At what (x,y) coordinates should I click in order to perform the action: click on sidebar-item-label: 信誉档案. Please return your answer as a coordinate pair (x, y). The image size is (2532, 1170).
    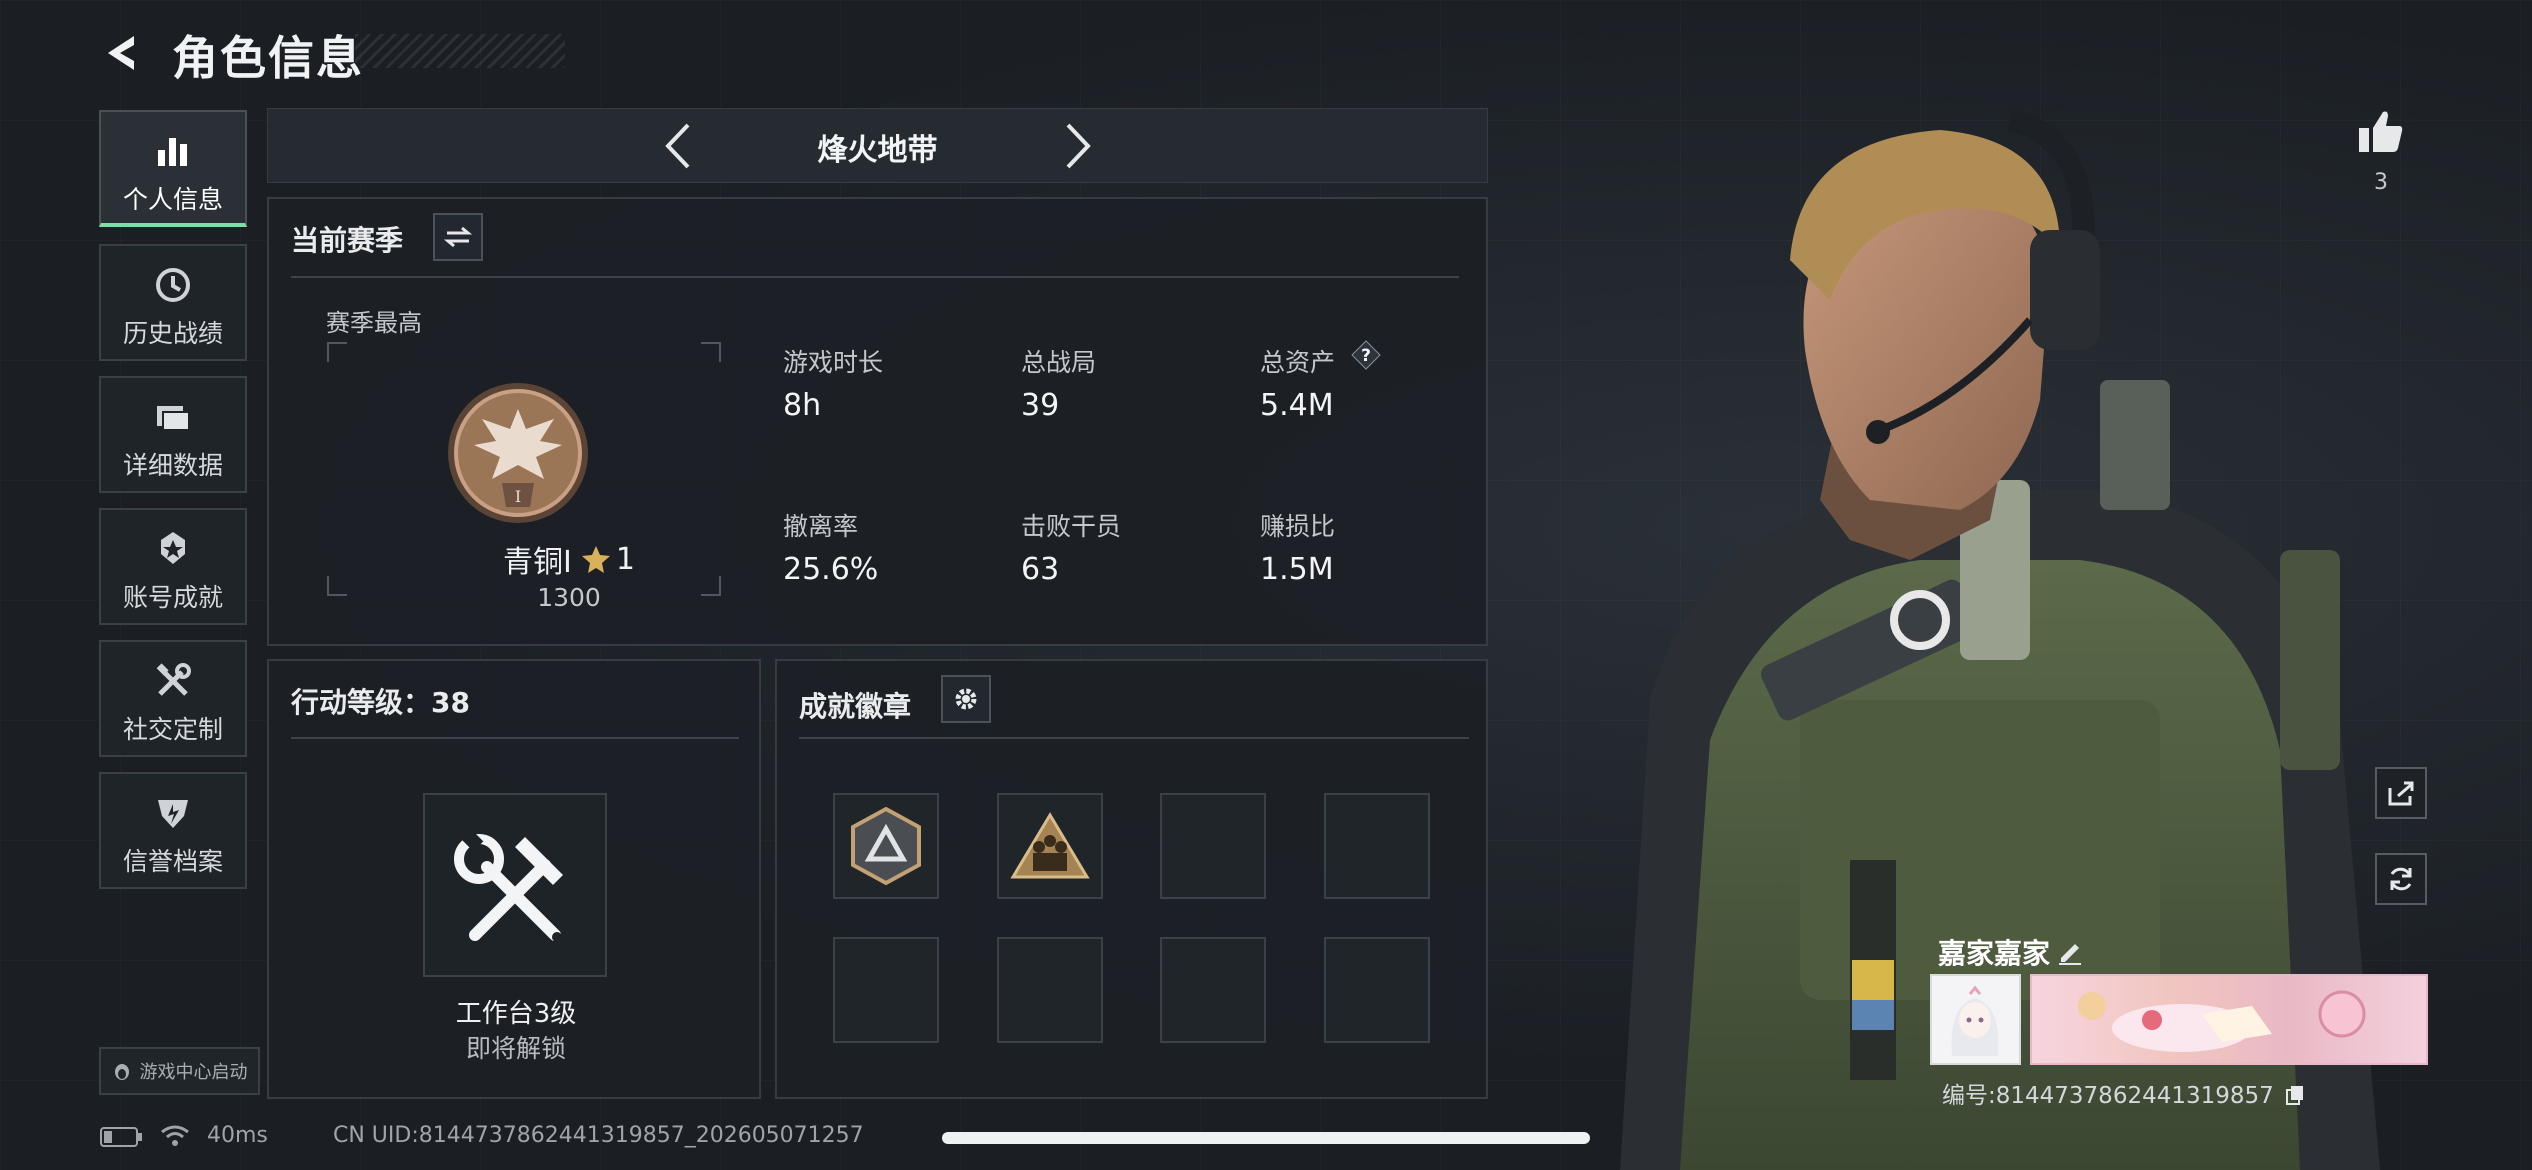
    Looking at the image, I should click on (172, 861).